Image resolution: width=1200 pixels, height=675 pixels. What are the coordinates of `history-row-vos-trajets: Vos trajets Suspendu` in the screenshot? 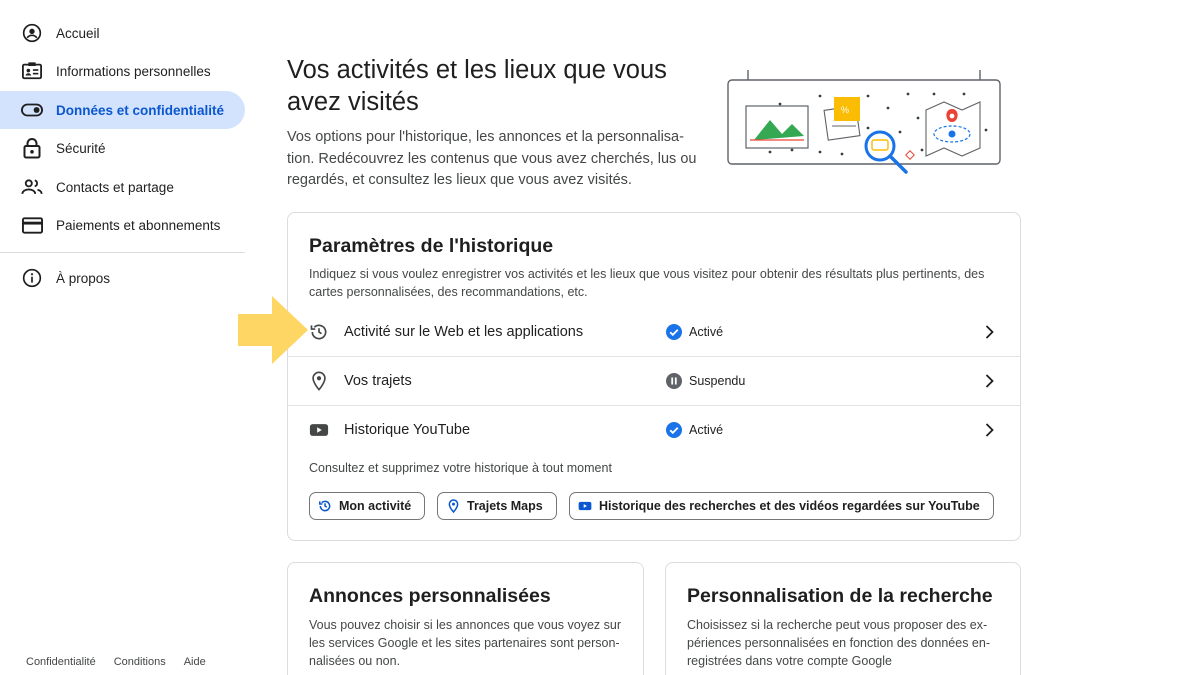 It's located at (654, 380).